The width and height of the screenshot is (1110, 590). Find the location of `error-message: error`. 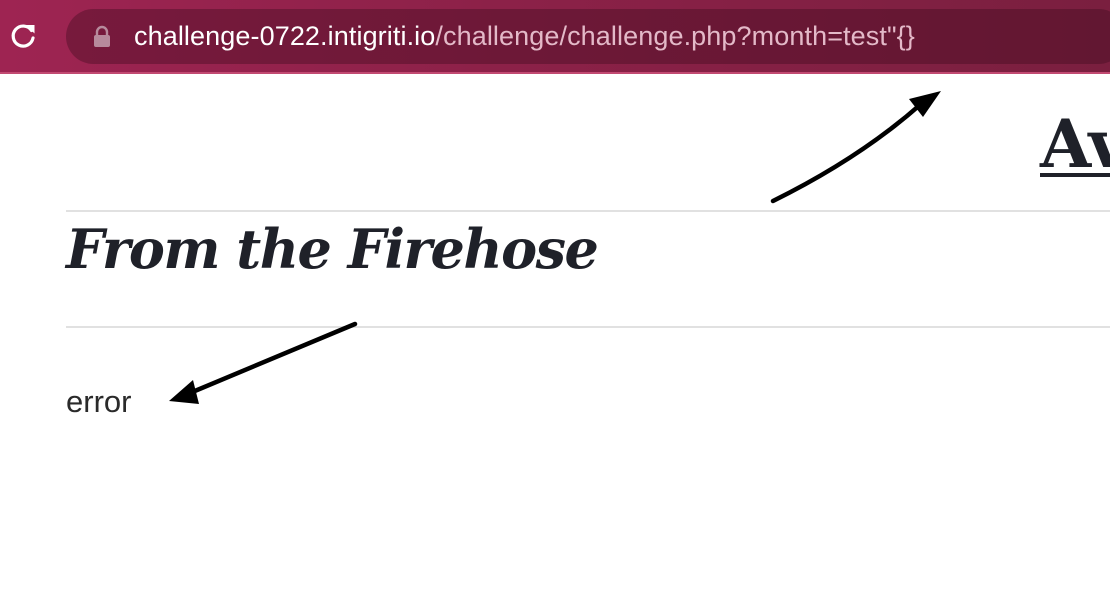

error-message: error is located at coordinates (99, 401).